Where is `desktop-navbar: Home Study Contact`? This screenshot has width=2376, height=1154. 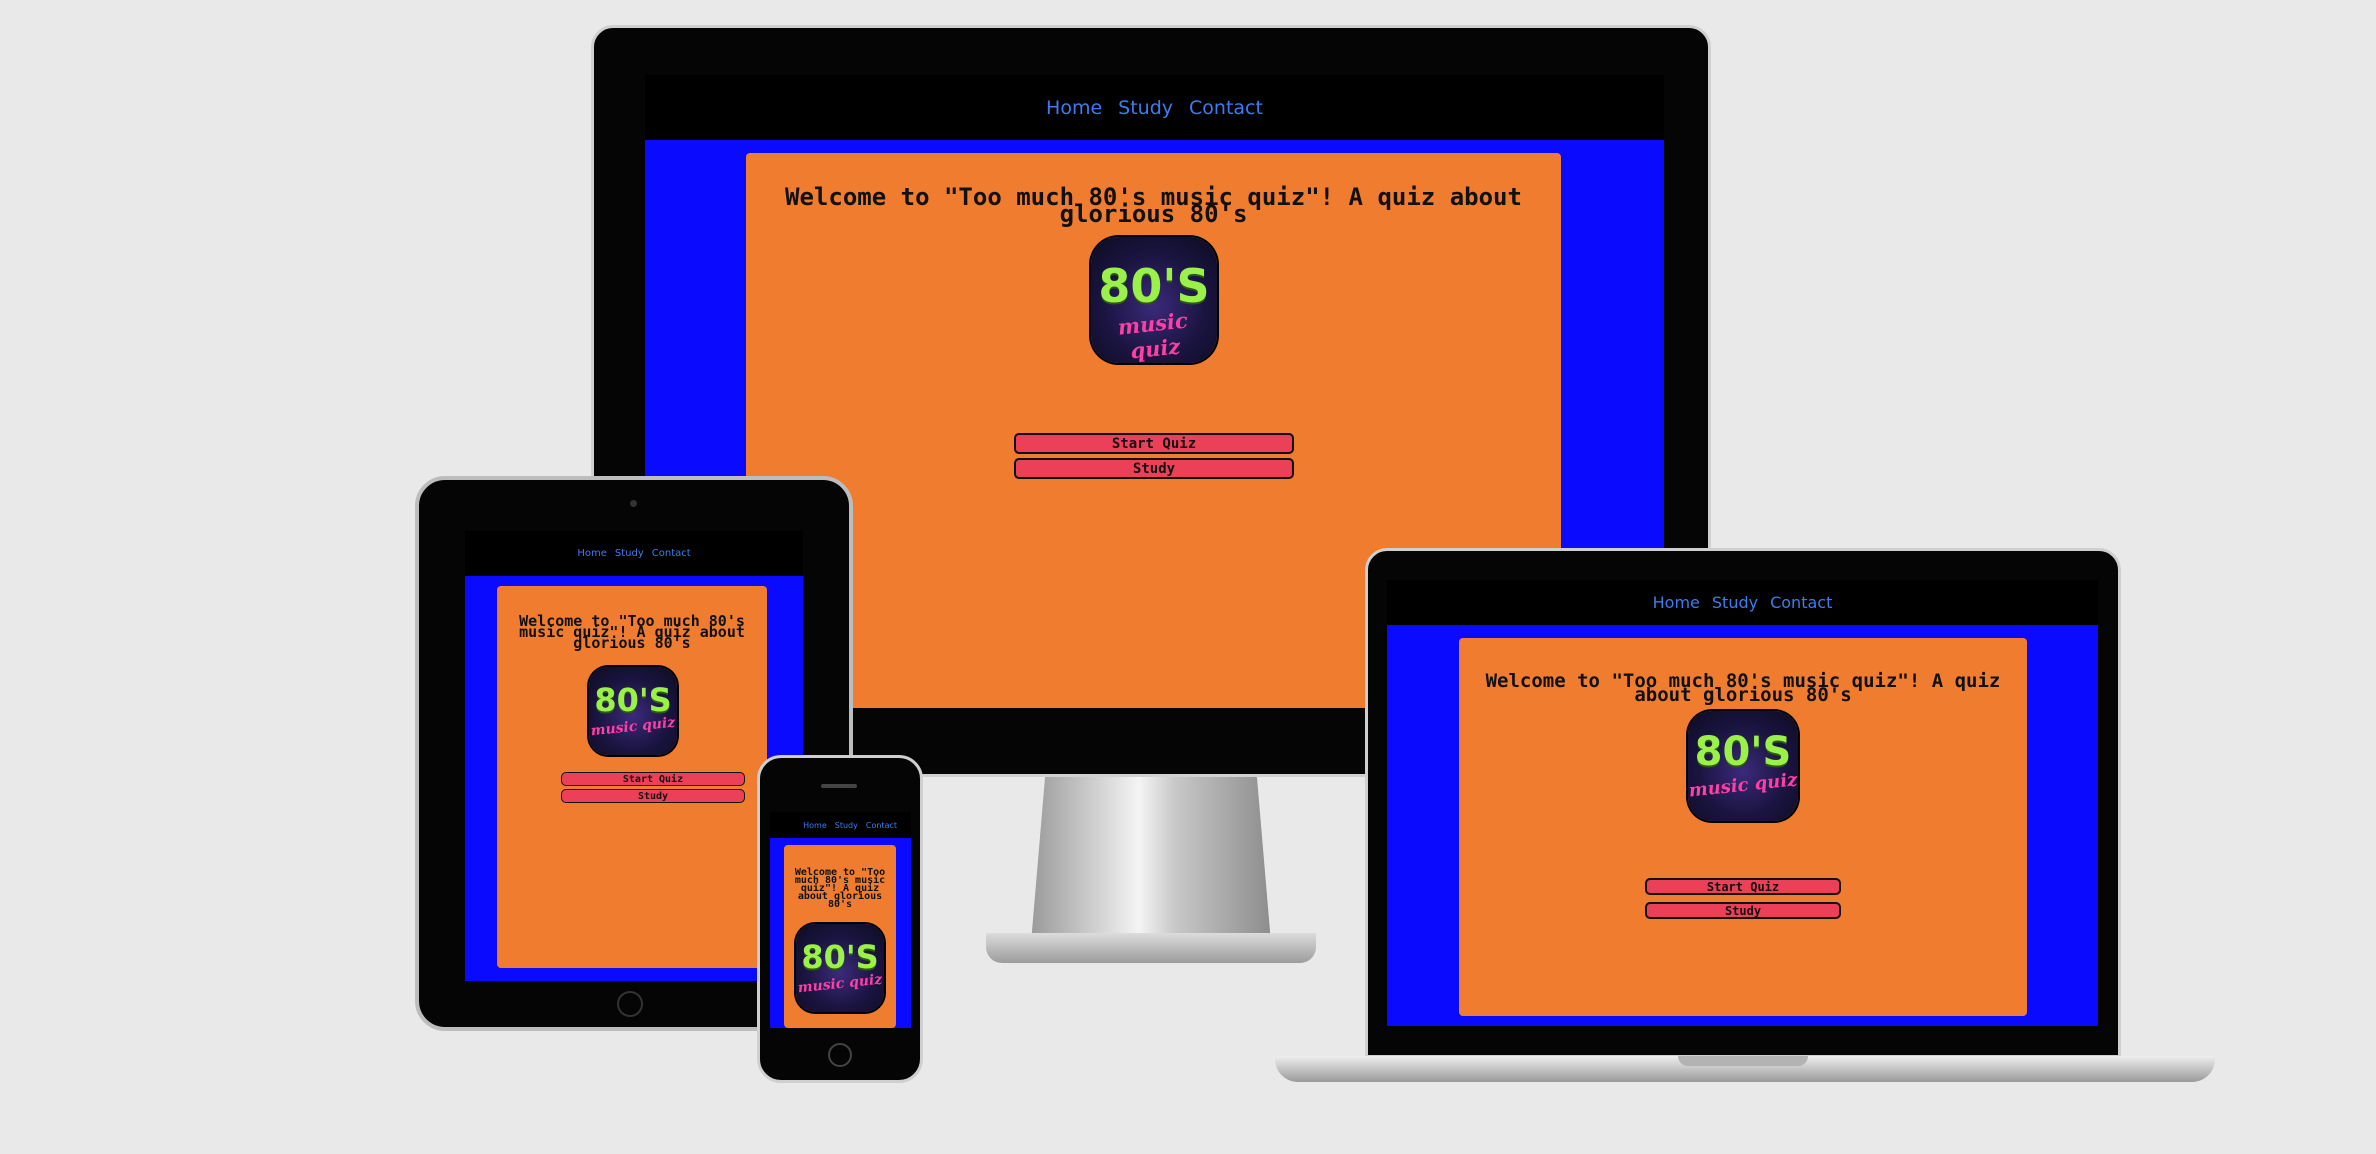 desktop-navbar: Home Study Contact is located at coordinates (1154, 107).